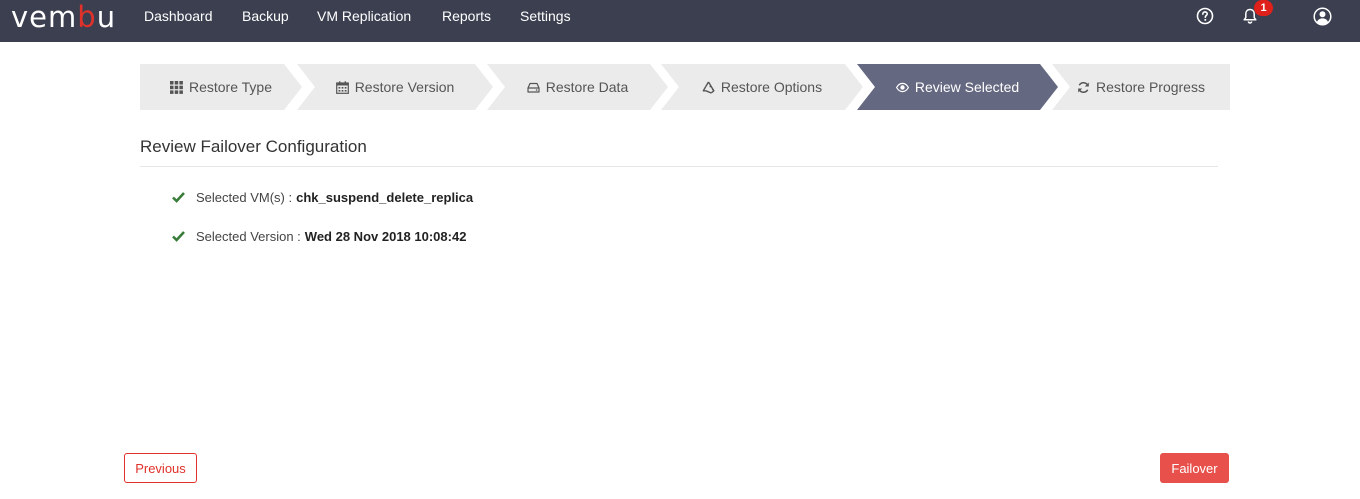  Describe the element at coordinates (253, 146) in the screenshot. I see `page-title: Review Failover Configuration` at that location.